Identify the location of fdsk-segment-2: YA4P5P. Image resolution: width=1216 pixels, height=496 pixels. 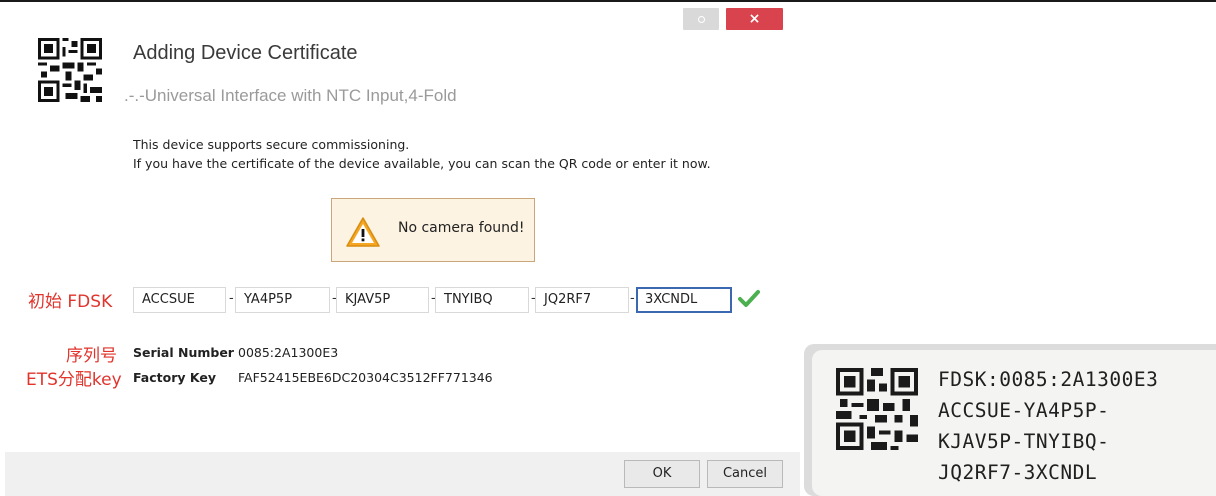
(282, 300).